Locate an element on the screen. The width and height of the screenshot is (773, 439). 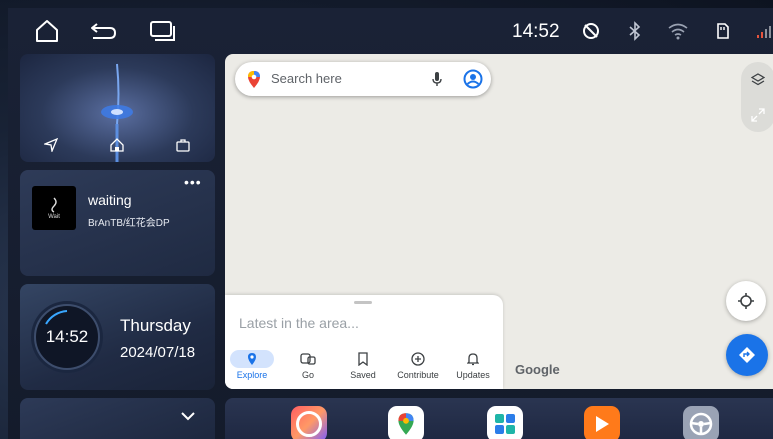
album-art-text: Wait is located at coordinates (54, 217).